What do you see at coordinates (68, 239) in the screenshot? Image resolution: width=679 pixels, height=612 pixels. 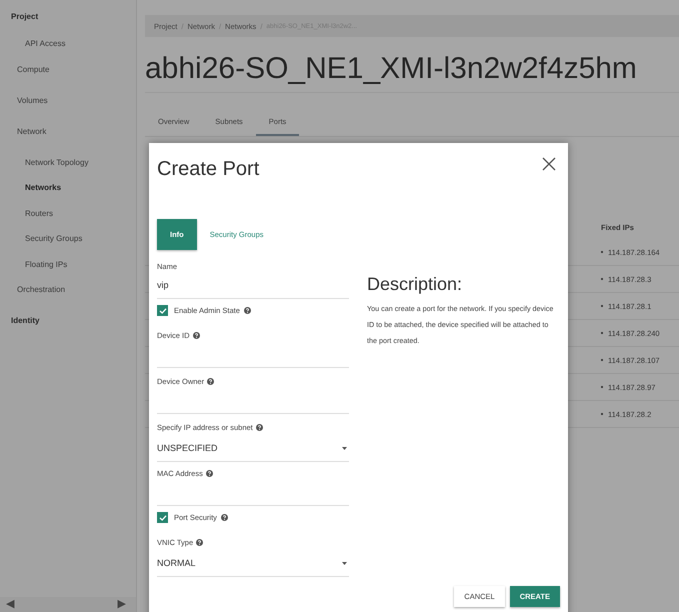 I see `sidebar-item: Security Groups` at bounding box center [68, 239].